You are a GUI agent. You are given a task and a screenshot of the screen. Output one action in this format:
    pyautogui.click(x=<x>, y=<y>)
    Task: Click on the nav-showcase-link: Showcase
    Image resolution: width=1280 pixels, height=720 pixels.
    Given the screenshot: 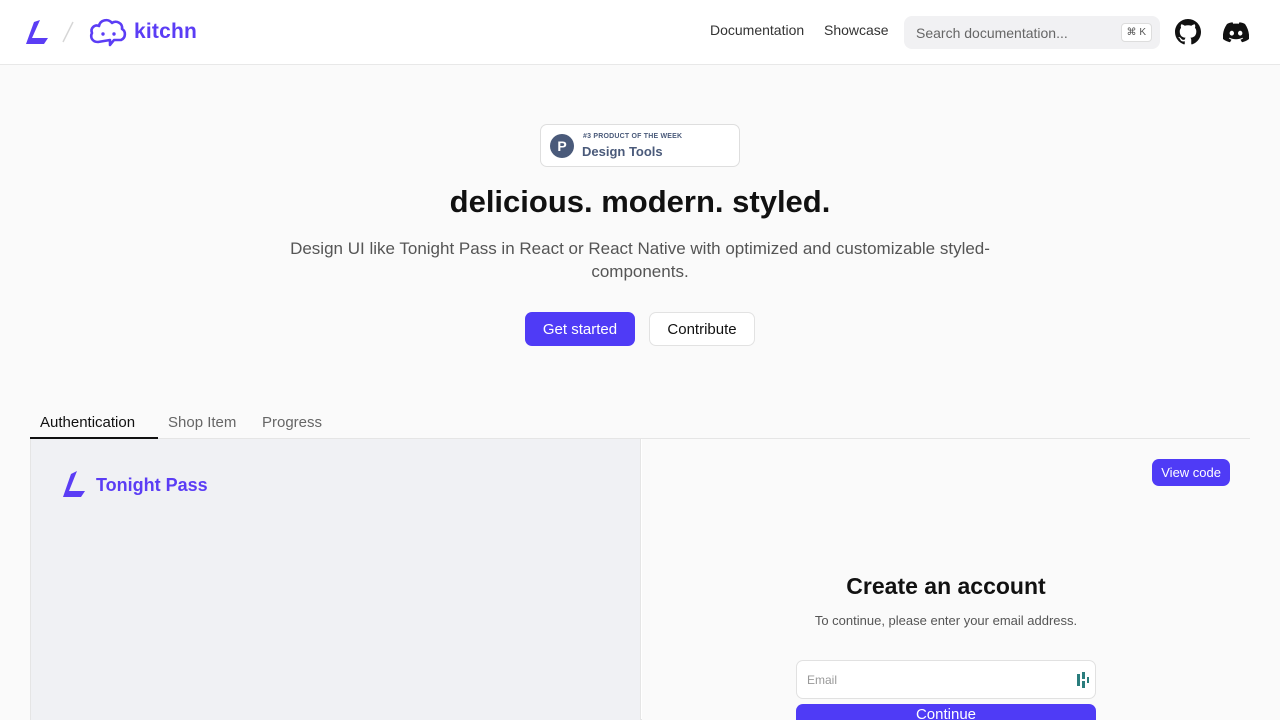 What is the action you would take?
    pyautogui.click(x=856, y=30)
    